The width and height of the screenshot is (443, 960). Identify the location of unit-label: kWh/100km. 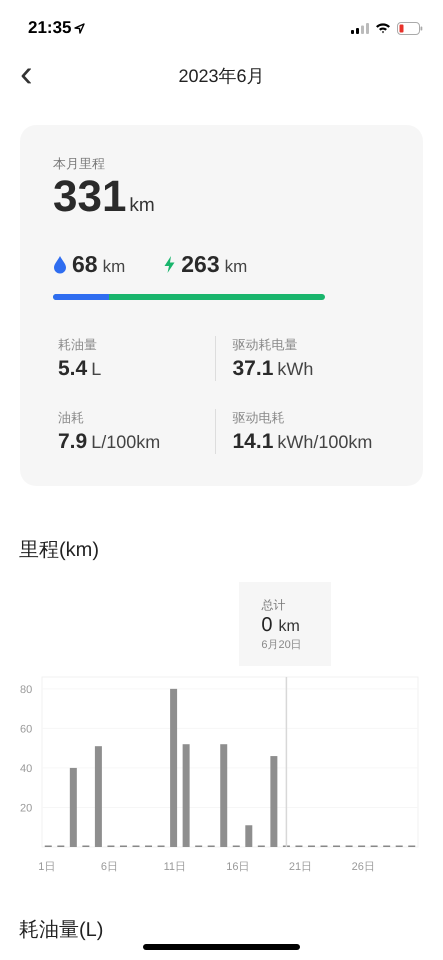
(324, 442).